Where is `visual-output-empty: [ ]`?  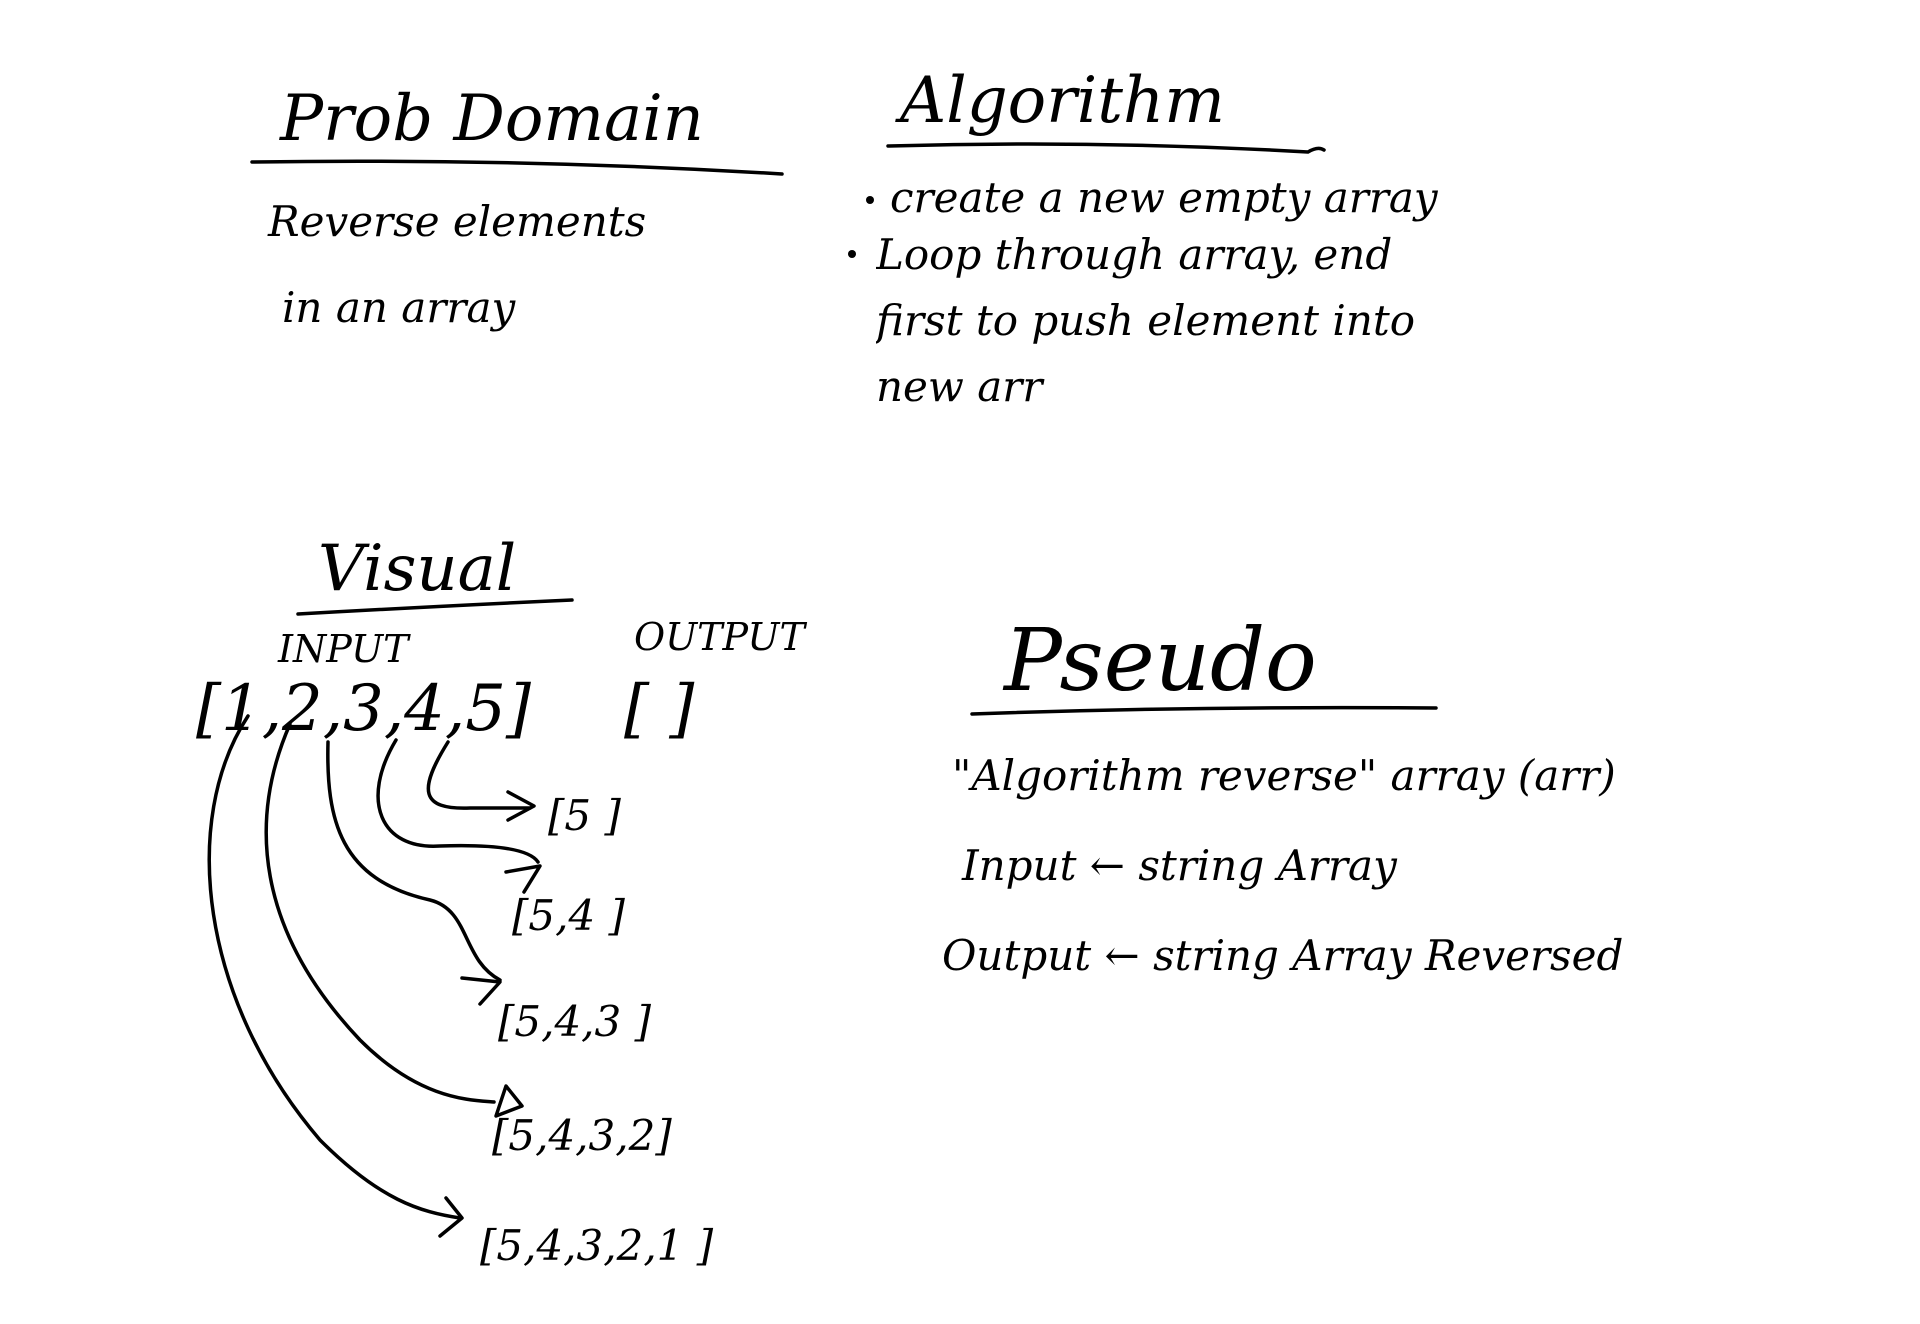
visual-output-empty: [ ] is located at coordinates (659, 709).